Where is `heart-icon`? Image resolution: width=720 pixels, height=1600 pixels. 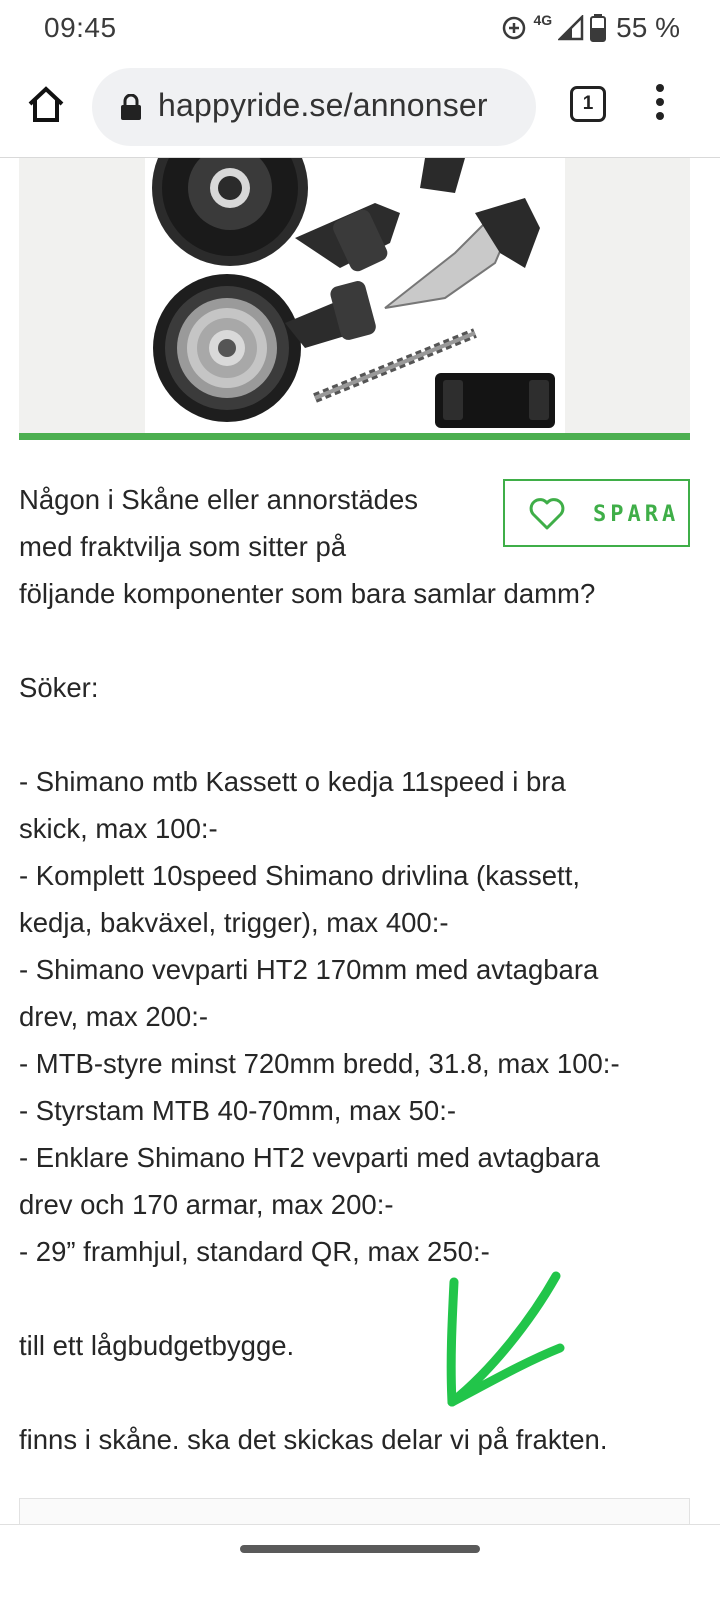
heart-icon is located at coordinates (547, 514).